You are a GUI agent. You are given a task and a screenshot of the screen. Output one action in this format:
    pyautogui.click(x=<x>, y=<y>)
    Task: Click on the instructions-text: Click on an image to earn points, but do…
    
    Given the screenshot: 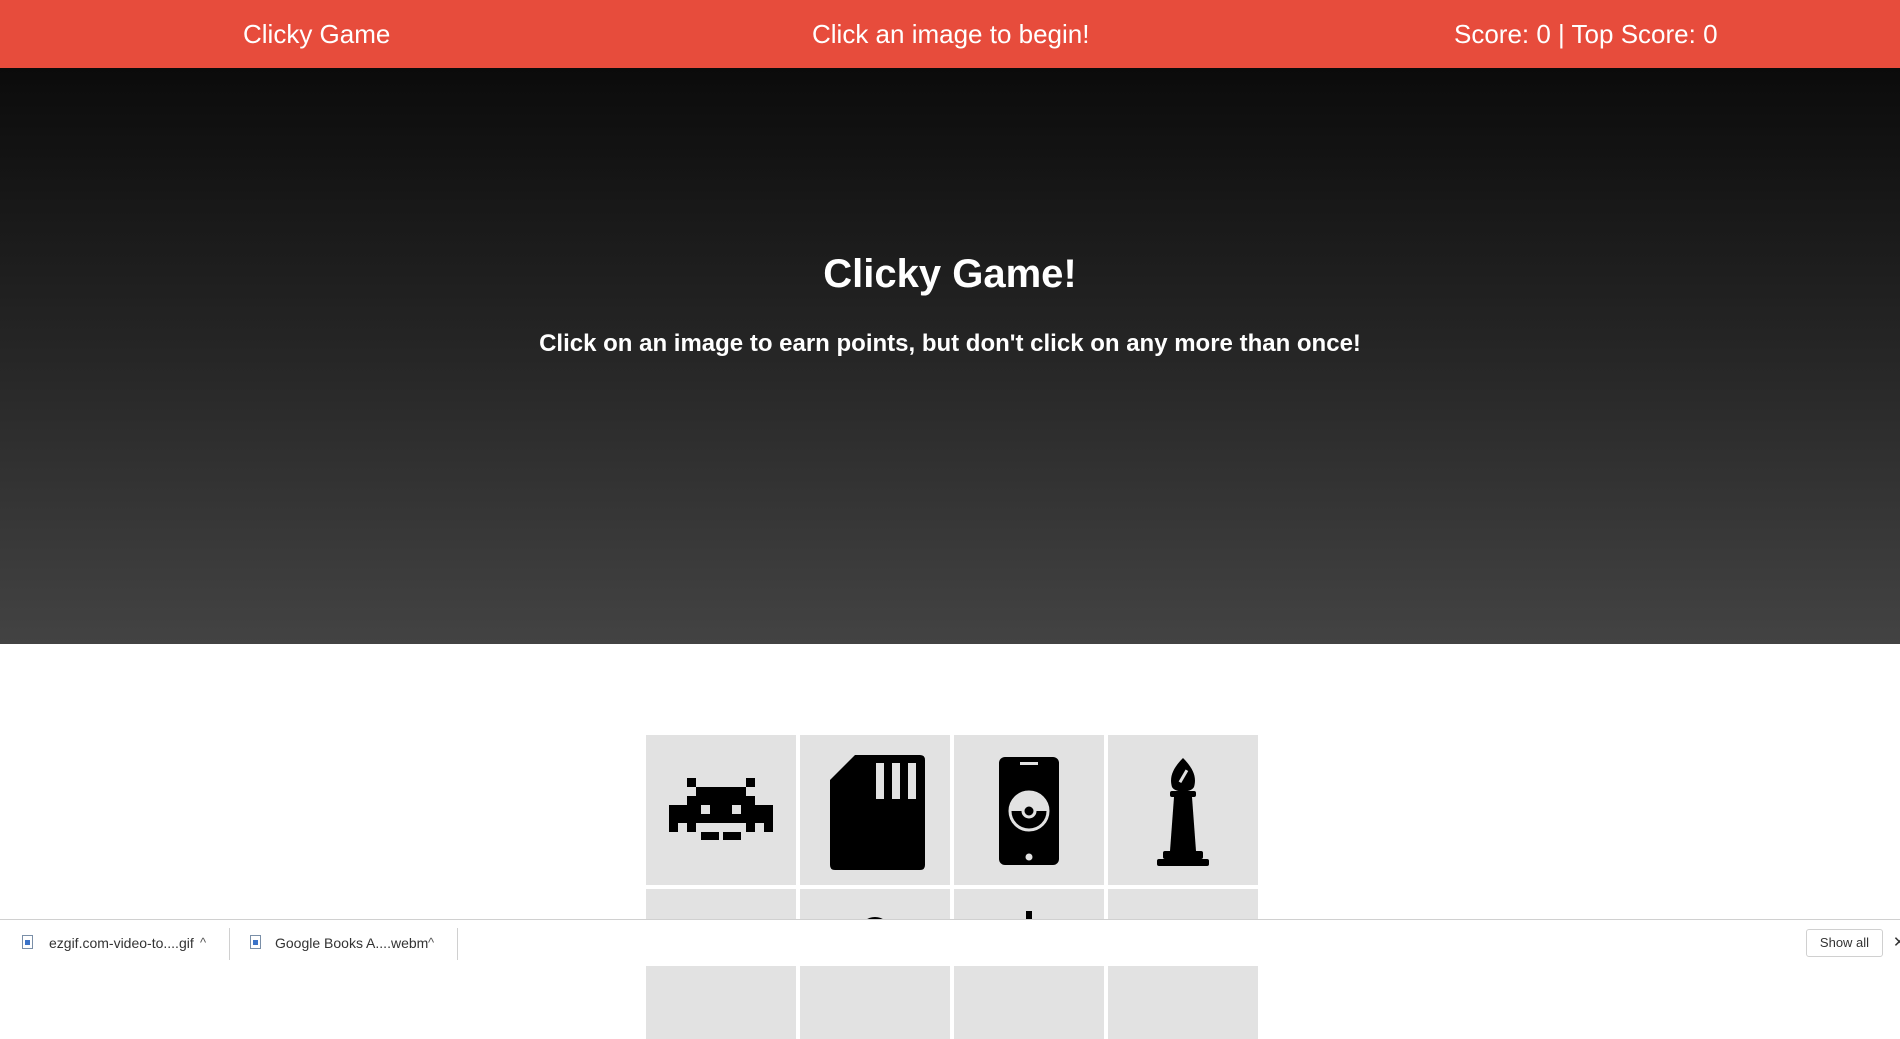 What is the action you would take?
    pyautogui.click(x=950, y=343)
    